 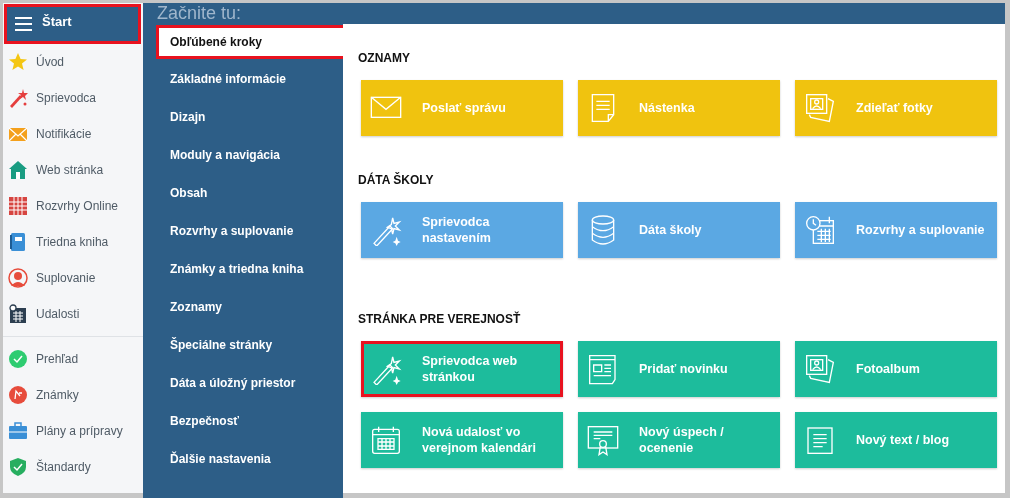 I want to click on section-title: OZNAMY, so click(x=384, y=58).